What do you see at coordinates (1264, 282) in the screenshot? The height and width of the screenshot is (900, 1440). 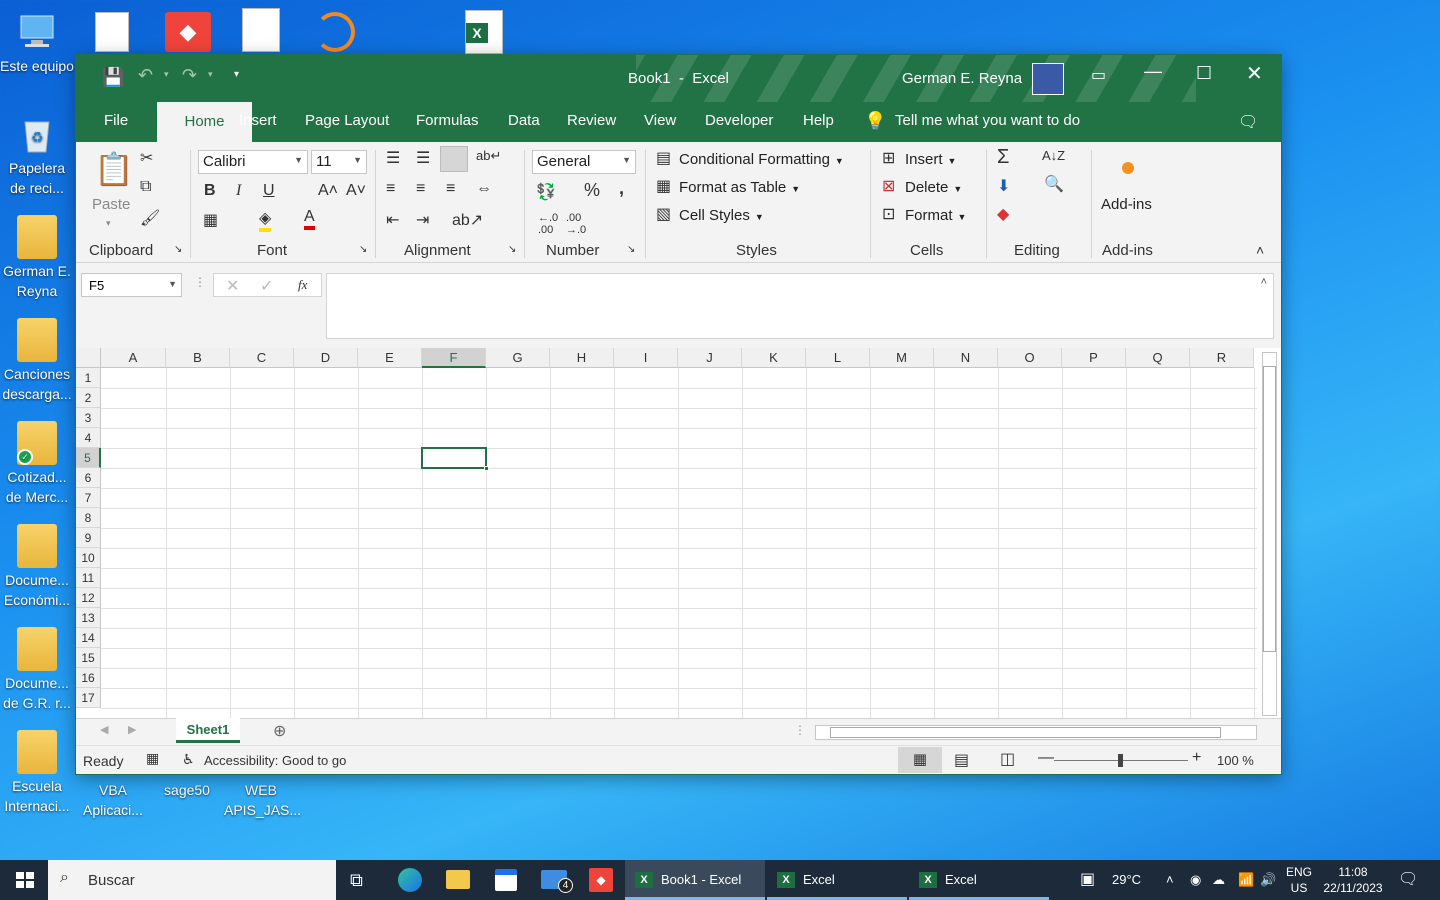 I see `collapse-formula-bar-icon: ˄` at bounding box center [1264, 282].